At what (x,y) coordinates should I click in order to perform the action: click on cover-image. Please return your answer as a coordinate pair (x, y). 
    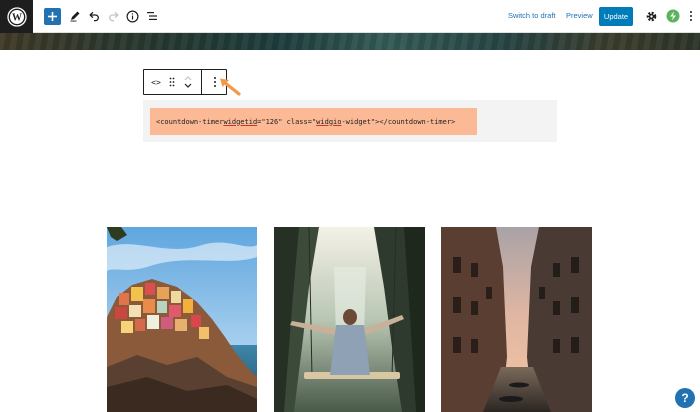
    Looking at the image, I should click on (350, 41).